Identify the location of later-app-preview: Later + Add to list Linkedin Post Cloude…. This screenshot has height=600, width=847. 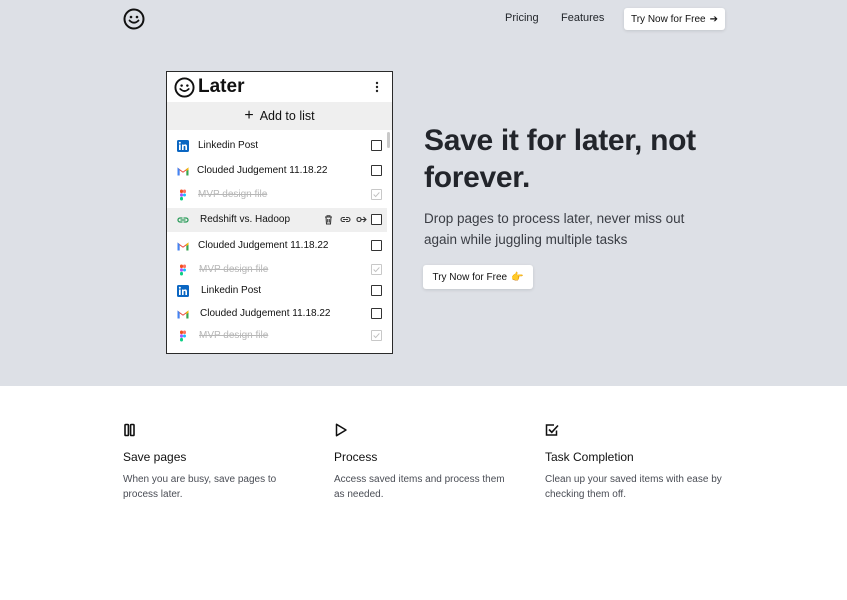
(279, 212).